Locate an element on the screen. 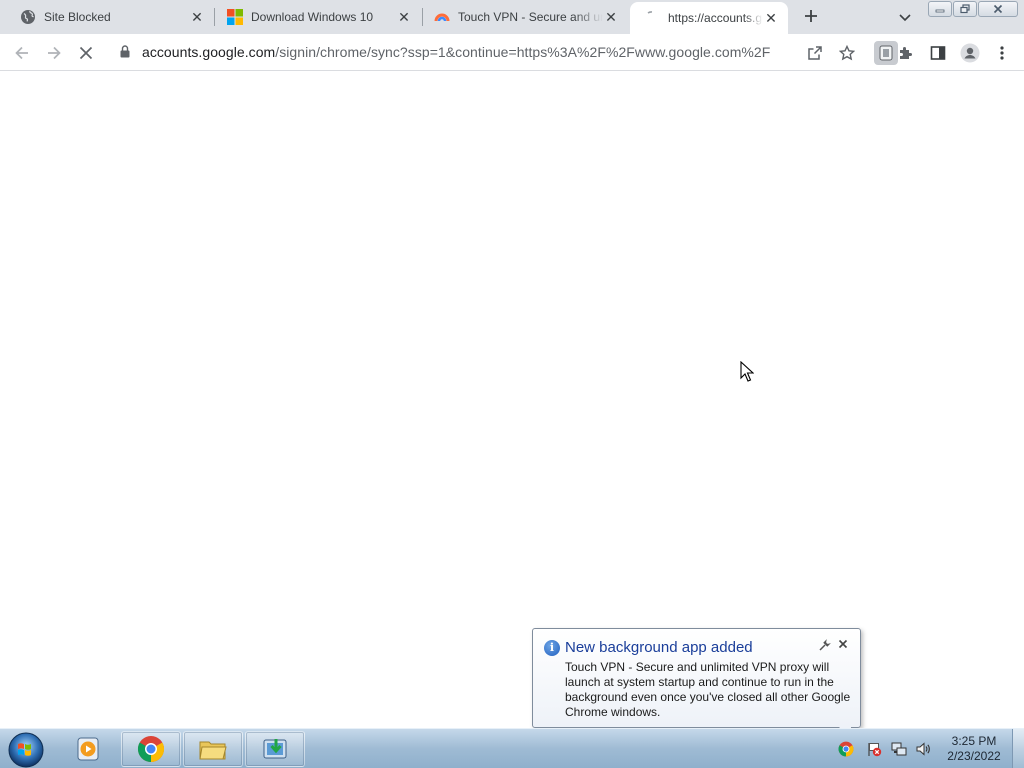  loading-spinner-icon is located at coordinates (652, 18).